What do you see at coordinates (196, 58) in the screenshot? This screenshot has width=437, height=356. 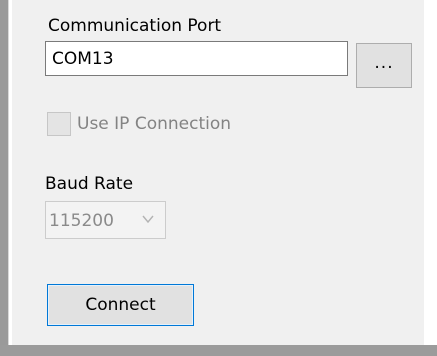 I see `communication-port-input: COM13` at bounding box center [196, 58].